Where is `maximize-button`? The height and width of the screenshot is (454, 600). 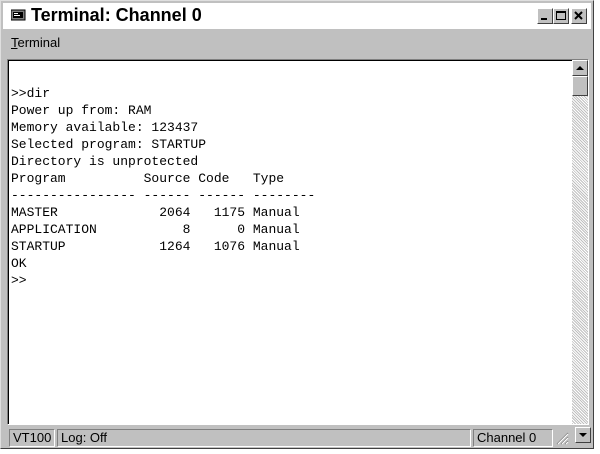 maximize-button is located at coordinates (561, 16).